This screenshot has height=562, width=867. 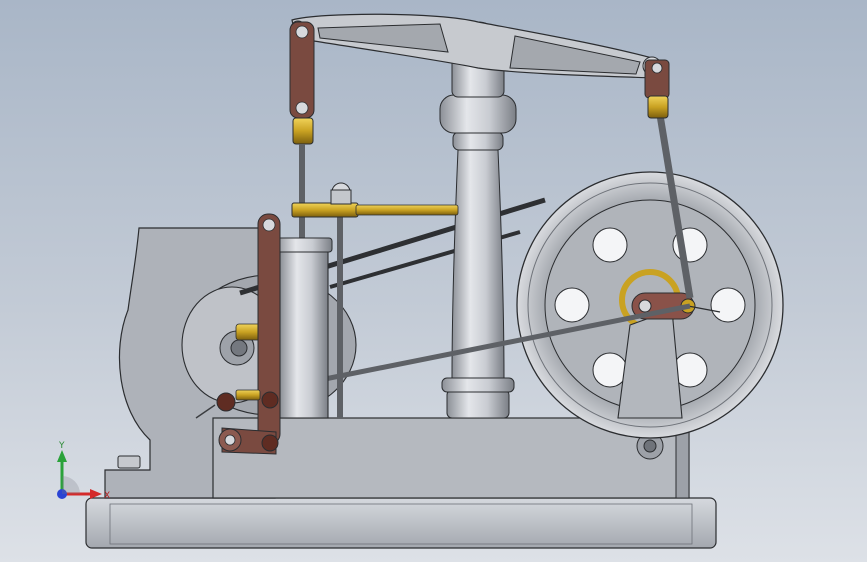 I want to click on base-plate, so click(x=401, y=523).